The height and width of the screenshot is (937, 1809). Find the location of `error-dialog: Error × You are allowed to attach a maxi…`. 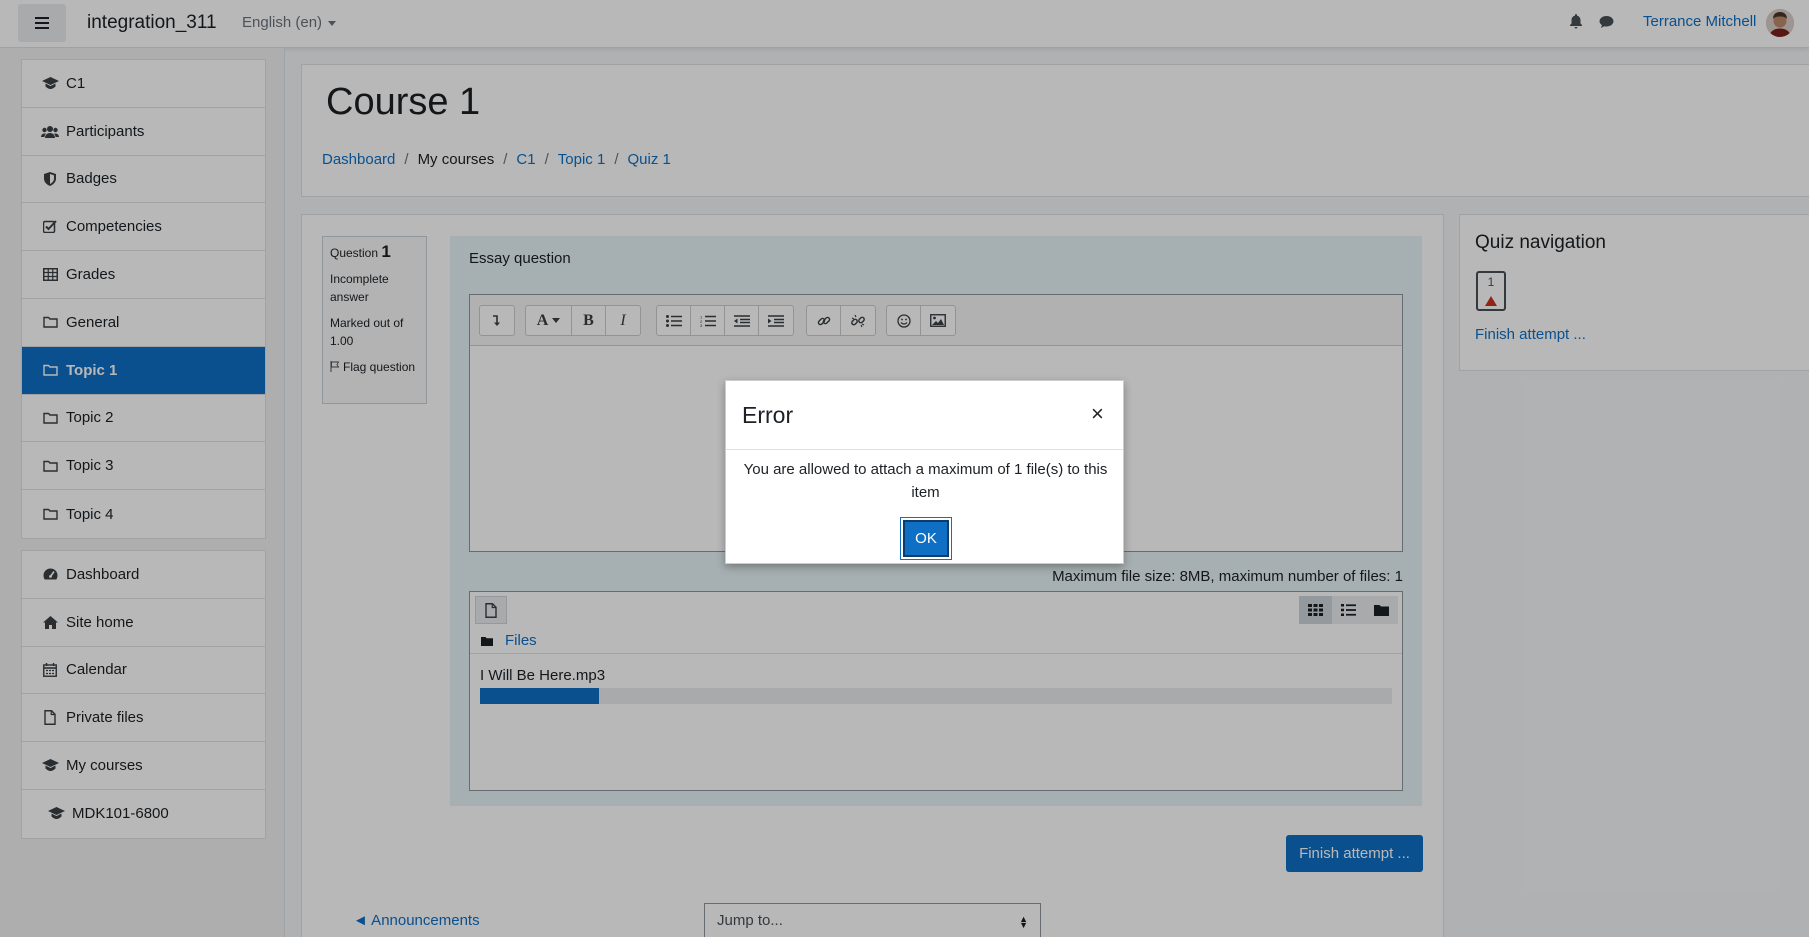

error-dialog: Error × You are allowed to attach a maxi… is located at coordinates (924, 472).